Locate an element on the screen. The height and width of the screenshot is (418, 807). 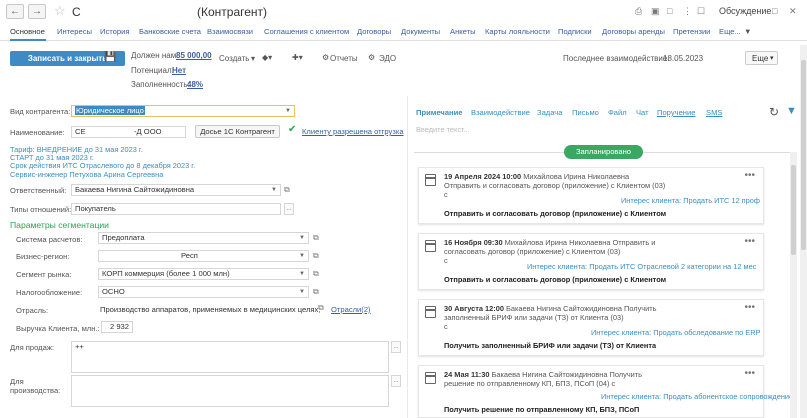
tab-lease-contracts: Договоры аренды is located at coordinates (633, 31).